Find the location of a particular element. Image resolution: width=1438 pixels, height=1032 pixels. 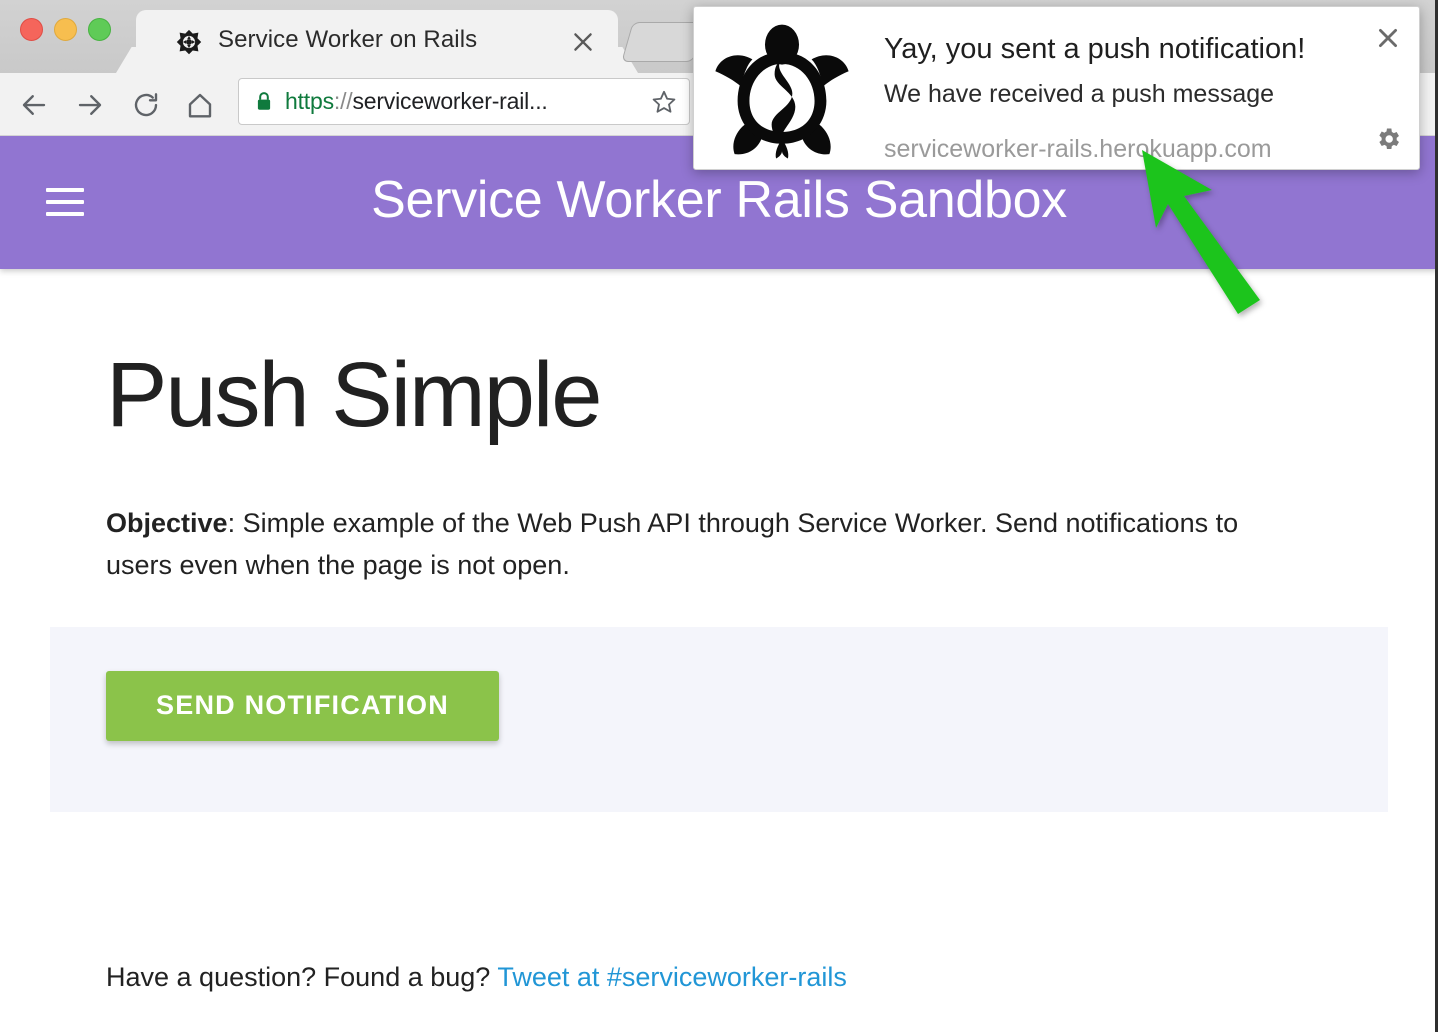

reload-button is located at coordinates (146, 105).